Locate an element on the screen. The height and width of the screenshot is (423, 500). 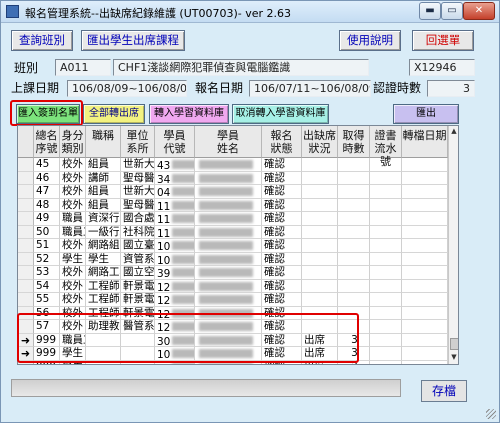
export-button: 匯出 is located at coordinates (426, 114).